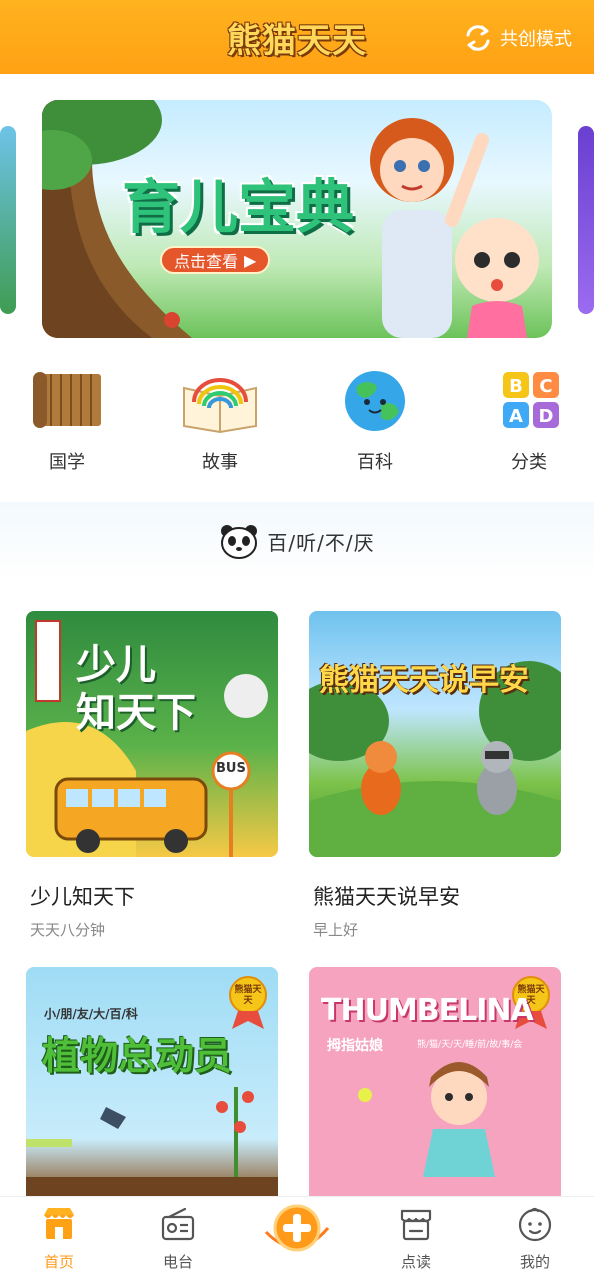 This screenshot has width=594, height=1280. I want to click on section-title: 百/听/不/厌, so click(321, 542).